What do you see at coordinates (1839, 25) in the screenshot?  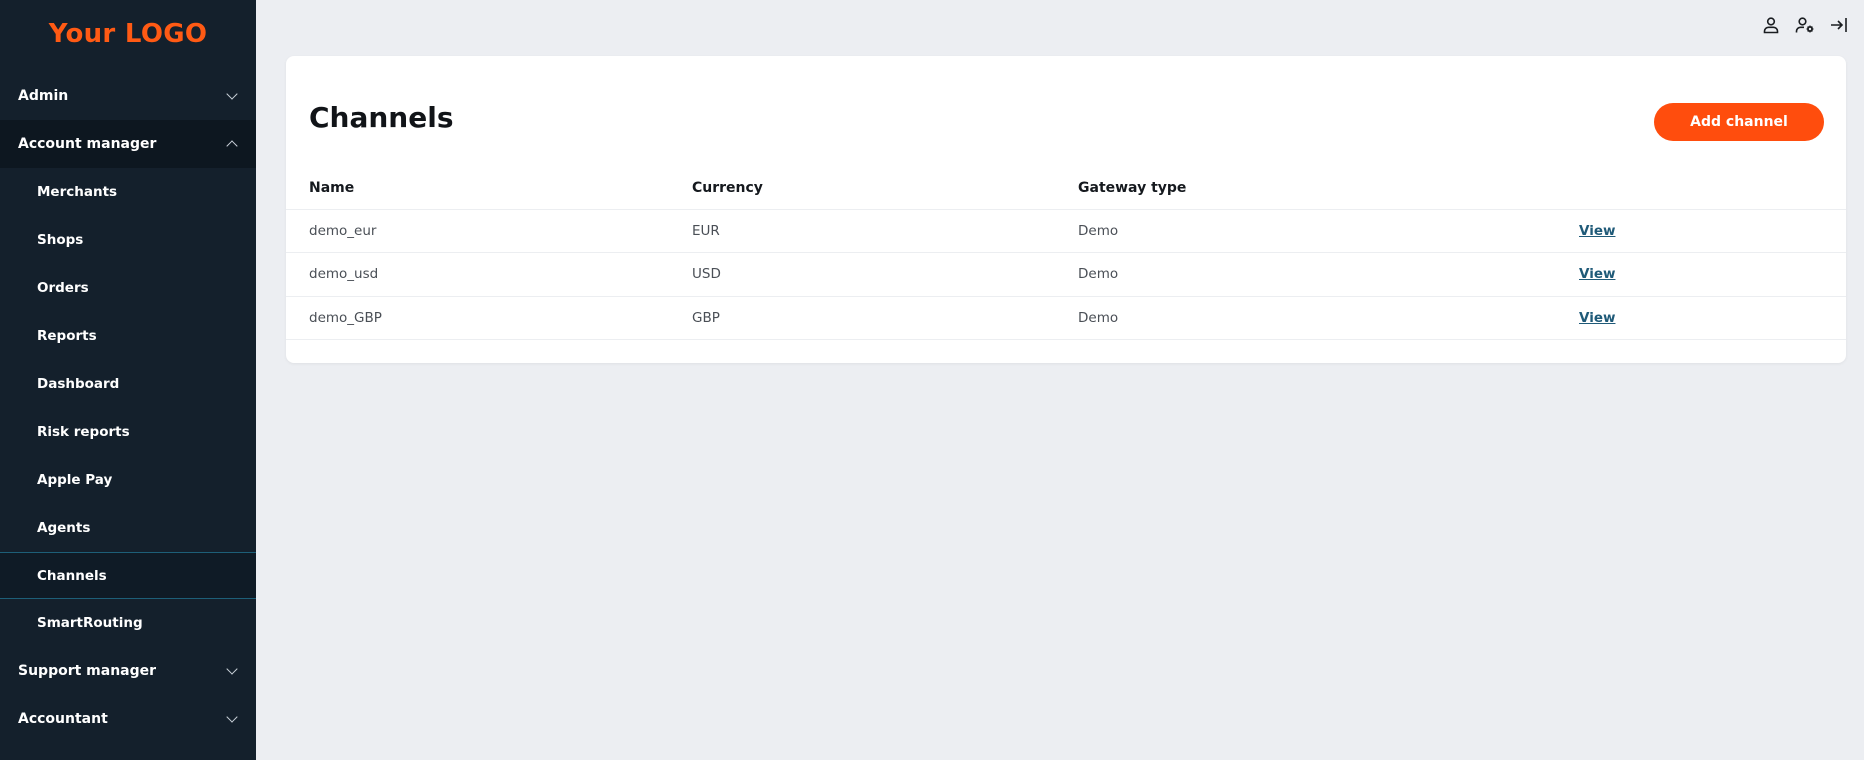 I see `logout-icon` at bounding box center [1839, 25].